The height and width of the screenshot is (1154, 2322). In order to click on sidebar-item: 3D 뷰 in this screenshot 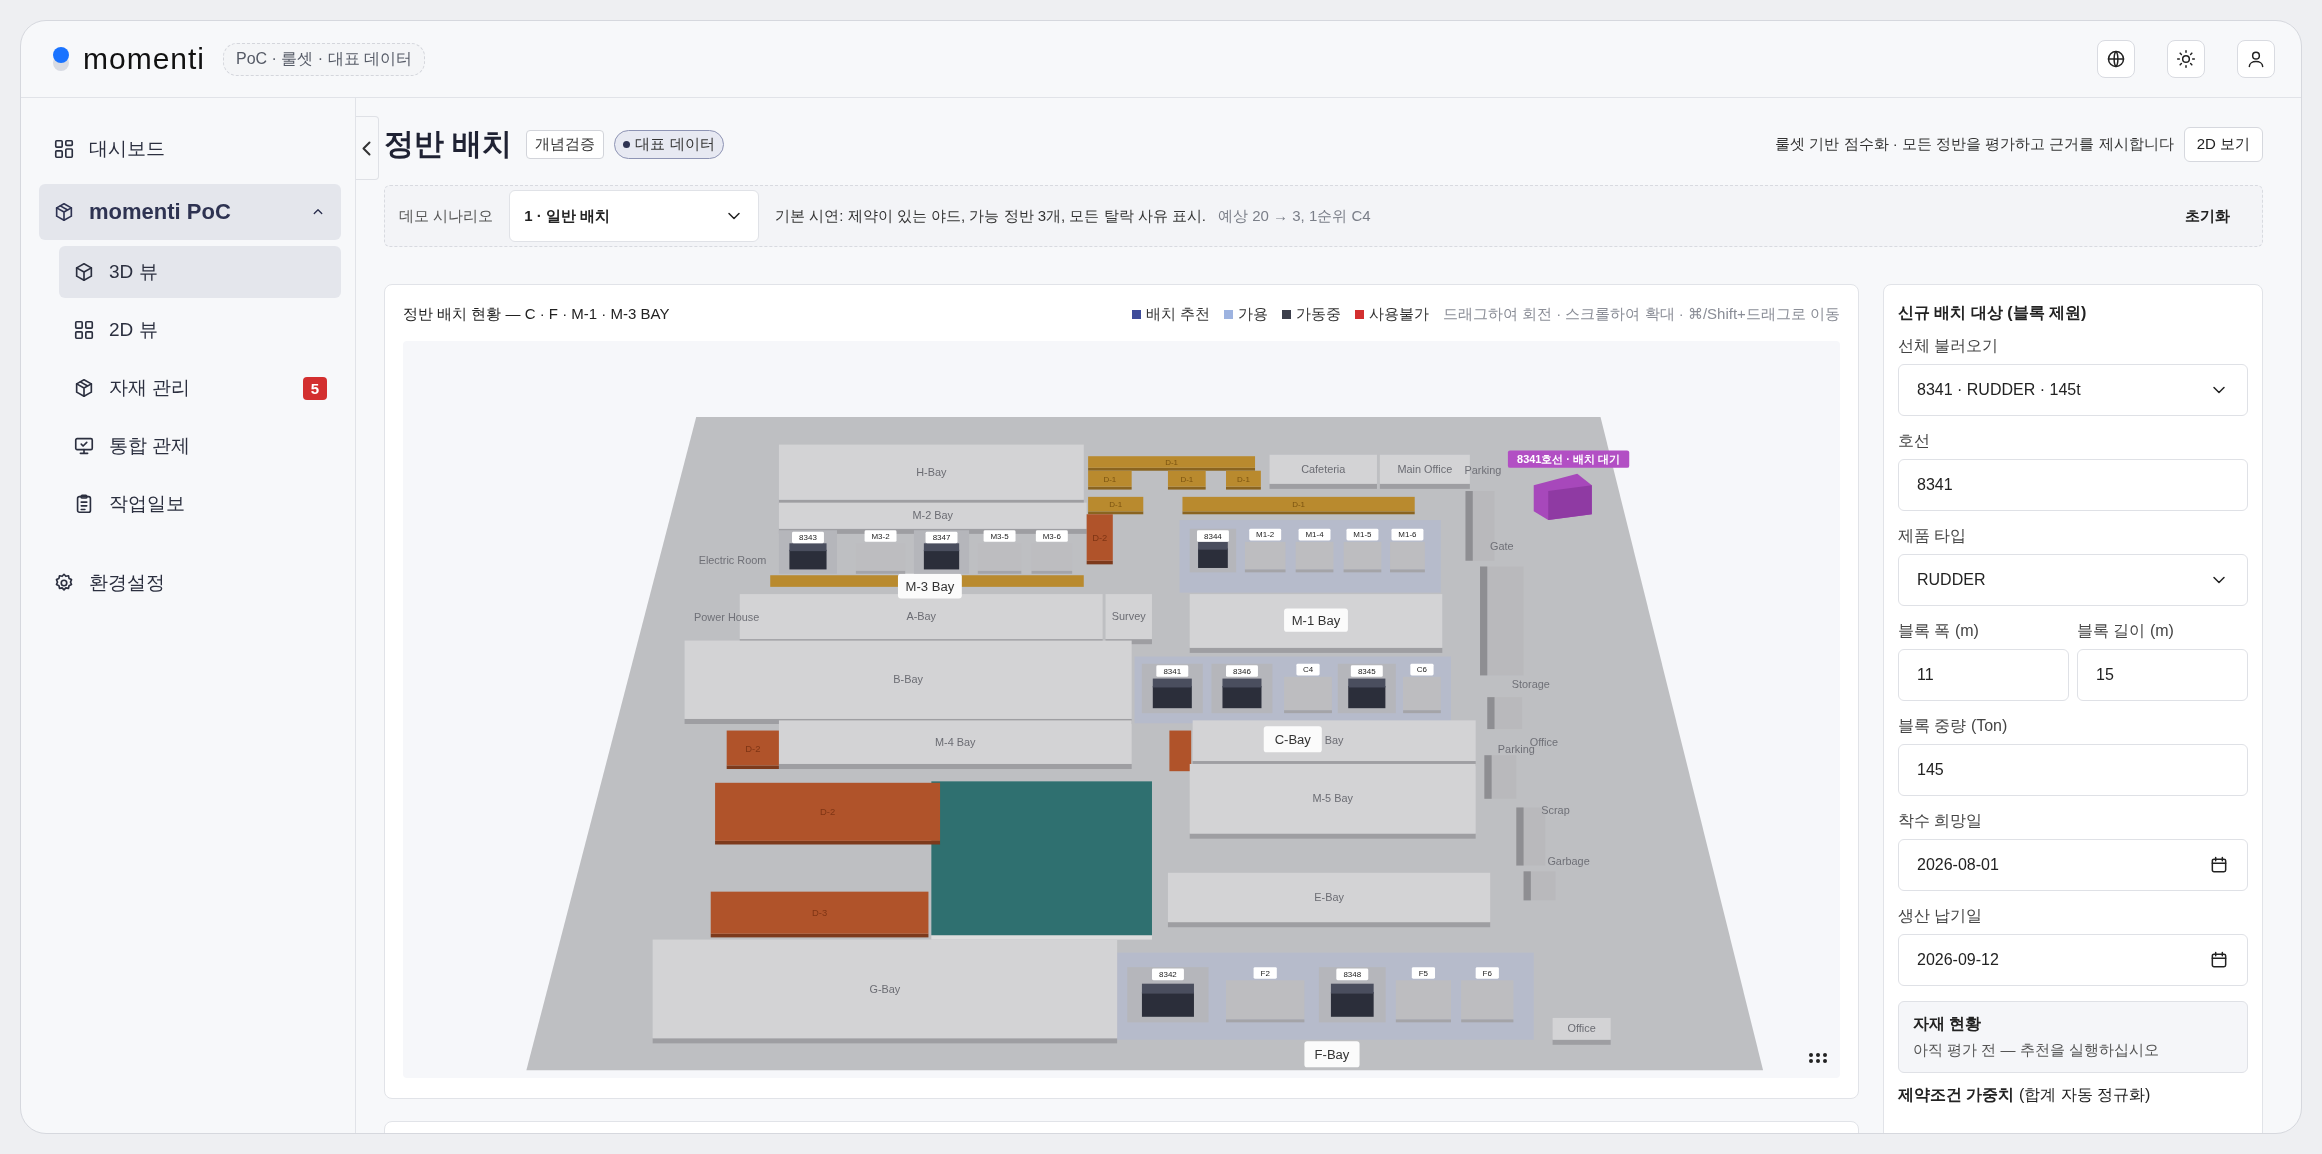, I will do `click(200, 272)`.